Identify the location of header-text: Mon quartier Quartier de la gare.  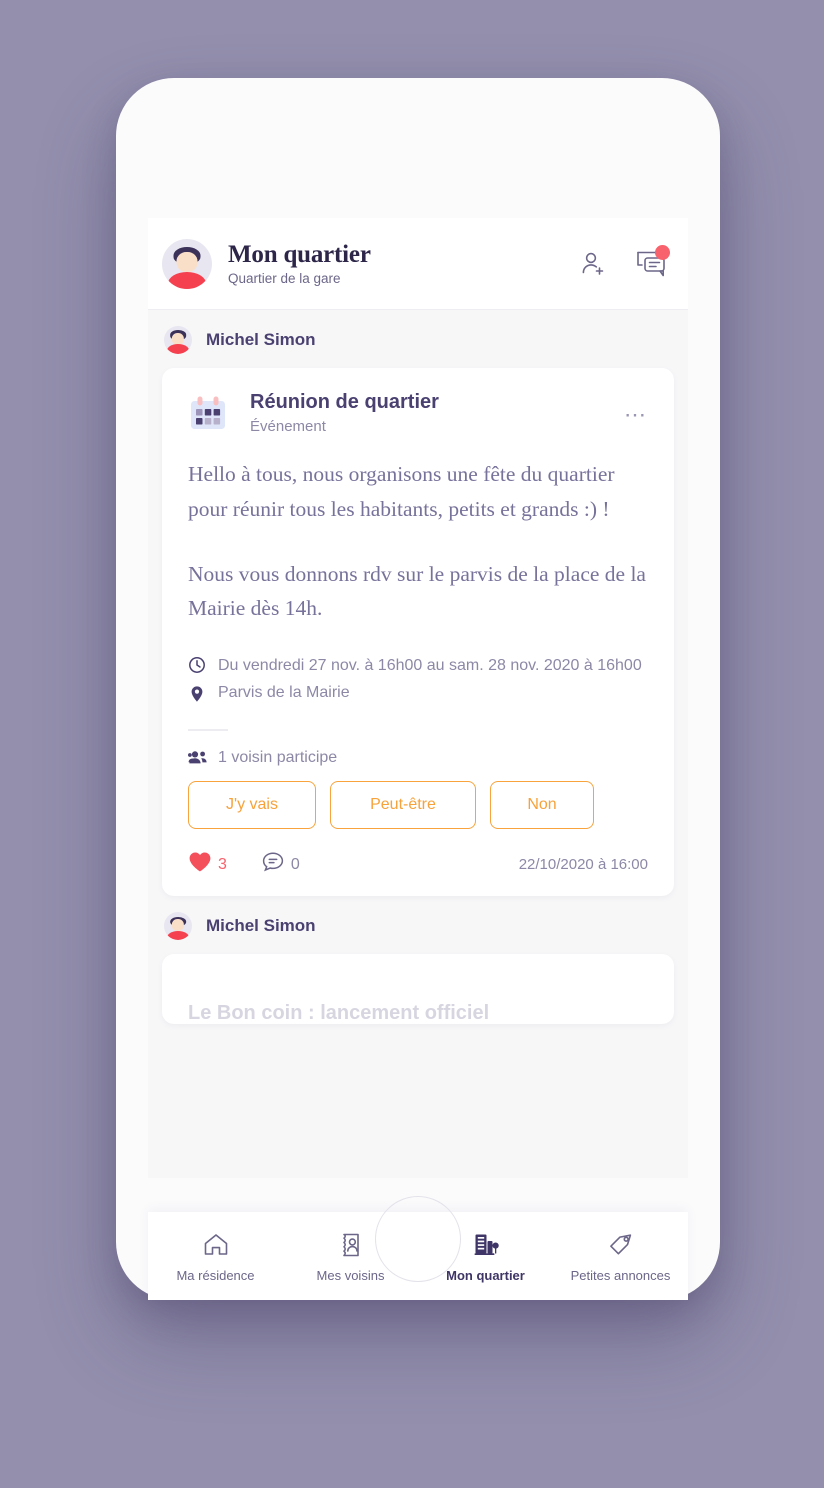
(402, 264).